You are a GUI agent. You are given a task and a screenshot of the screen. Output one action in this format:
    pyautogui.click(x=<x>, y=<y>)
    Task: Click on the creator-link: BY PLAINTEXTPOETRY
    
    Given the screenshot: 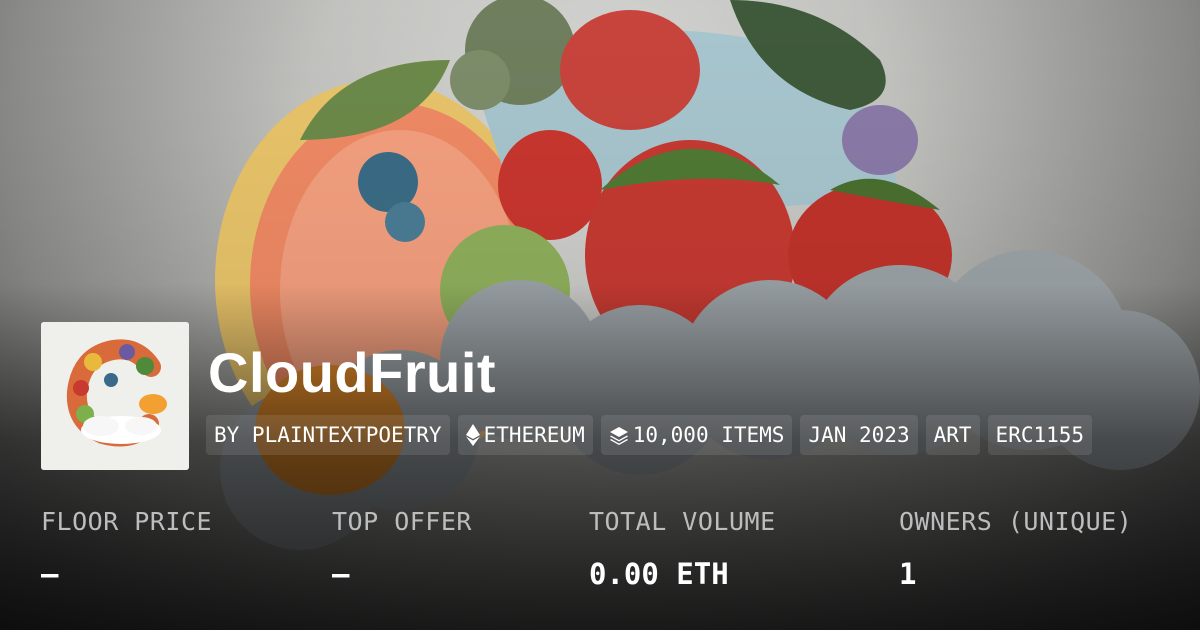 What is the action you would take?
    pyautogui.click(x=328, y=435)
    